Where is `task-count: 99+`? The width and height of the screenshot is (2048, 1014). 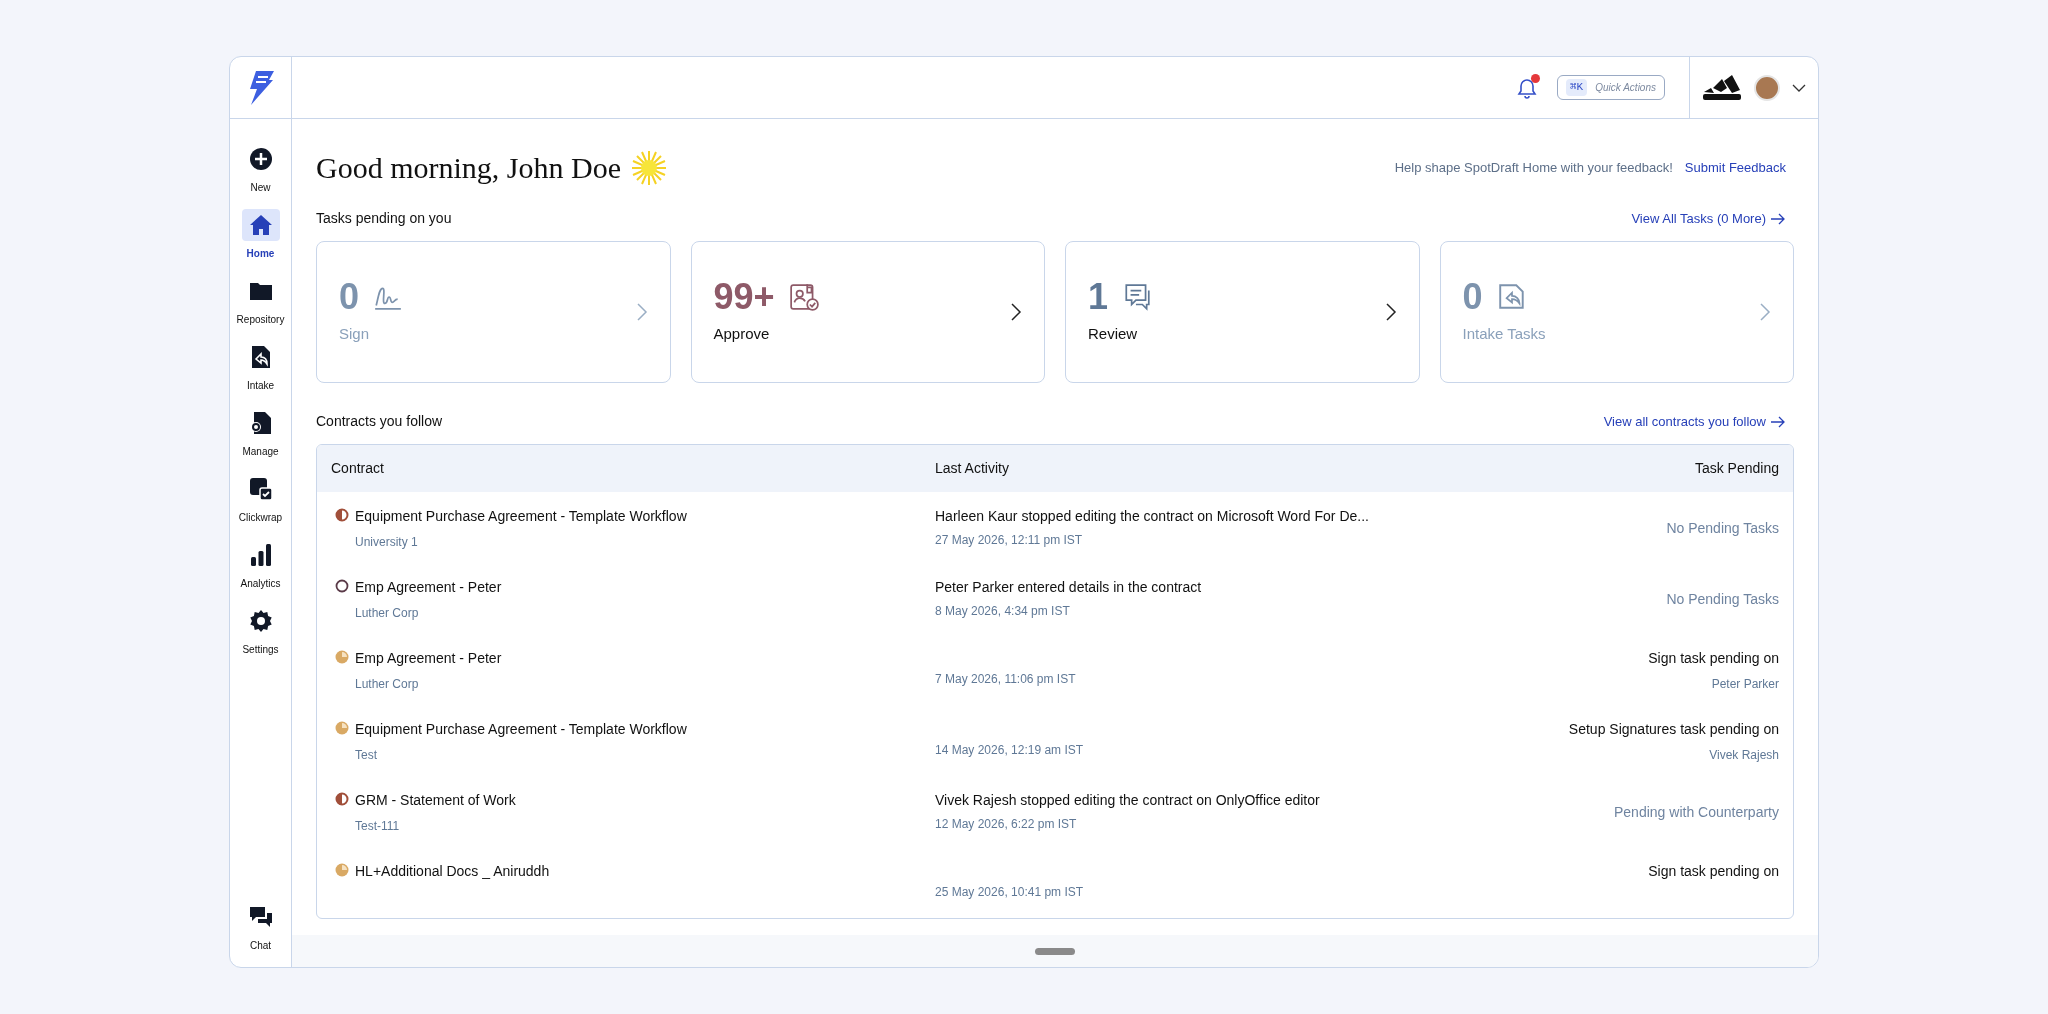 task-count: 99+ is located at coordinates (744, 296).